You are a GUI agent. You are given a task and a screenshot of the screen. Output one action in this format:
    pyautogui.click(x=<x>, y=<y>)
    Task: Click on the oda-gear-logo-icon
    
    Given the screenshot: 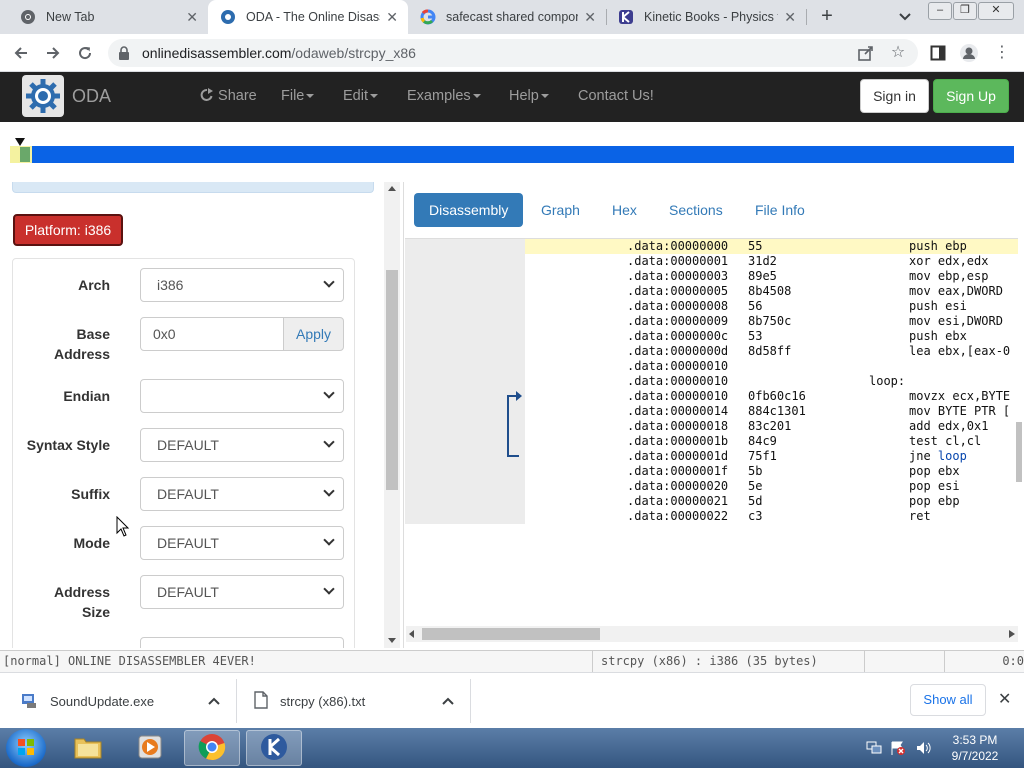 What is the action you would take?
    pyautogui.click(x=43, y=96)
    